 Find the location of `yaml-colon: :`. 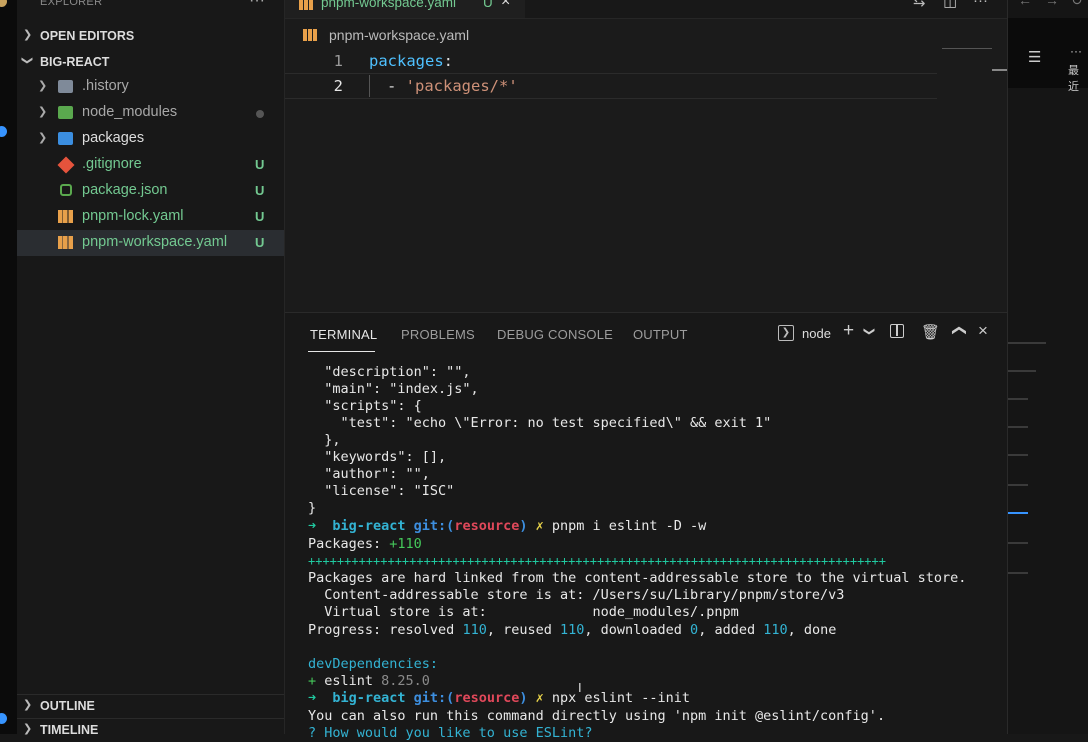

yaml-colon: : is located at coordinates (448, 61).